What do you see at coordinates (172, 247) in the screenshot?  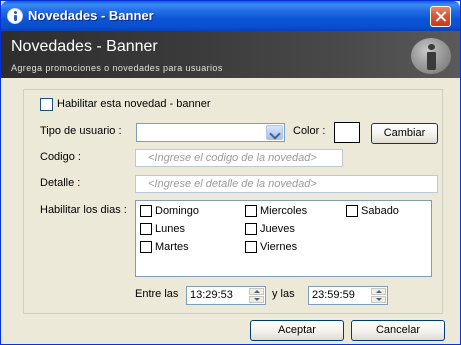 I see `martes-label: Martes` at bounding box center [172, 247].